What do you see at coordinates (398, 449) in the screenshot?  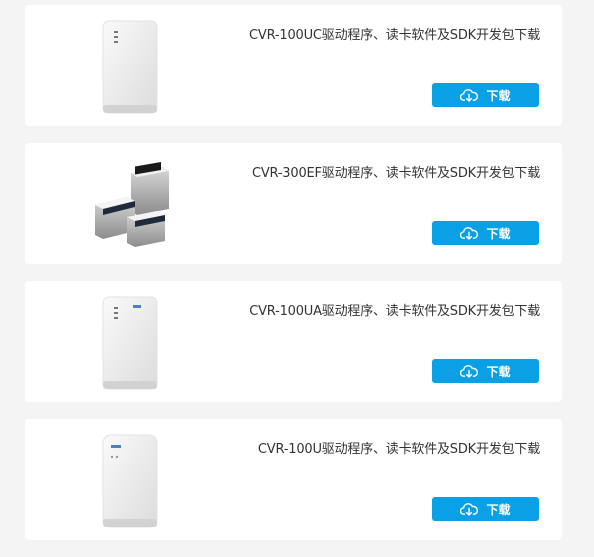 I see `product-title: CVR-100U驱动程序、读卡软件及SDK开发包下载` at bounding box center [398, 449].